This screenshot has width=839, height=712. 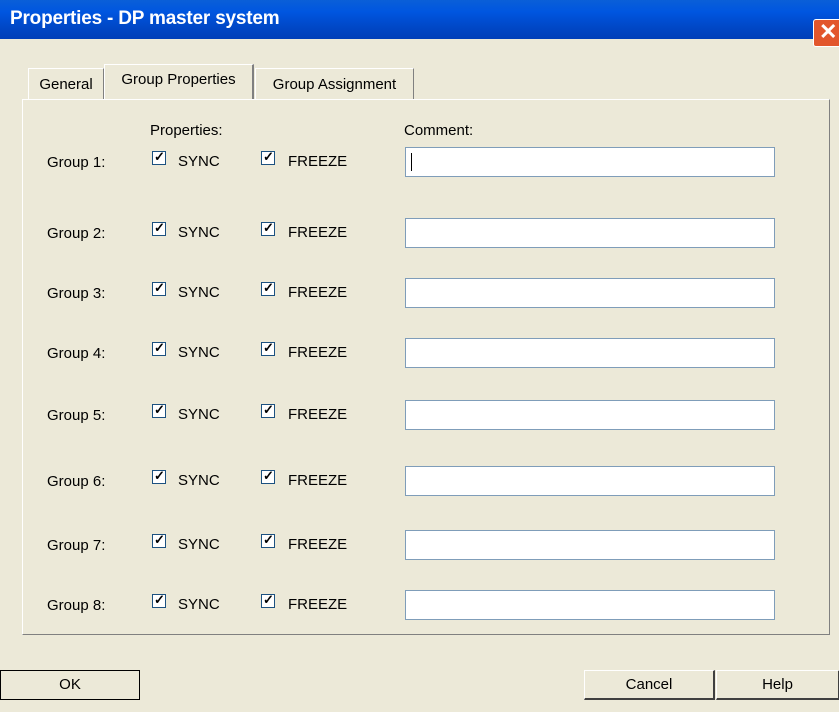 What do you see at coordinates (76, 605) in the screenshot?
I see `group-label: Group 8:` at bounding box center [76, 605].